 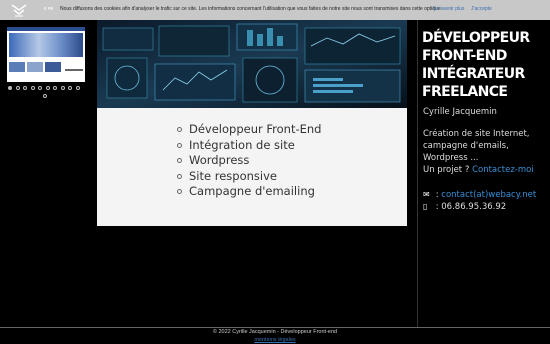 What do you see at coordinates (446, 170) in the screenshot?
I see `project-prompt: Un projet ?` at bounding box center [446, 170].